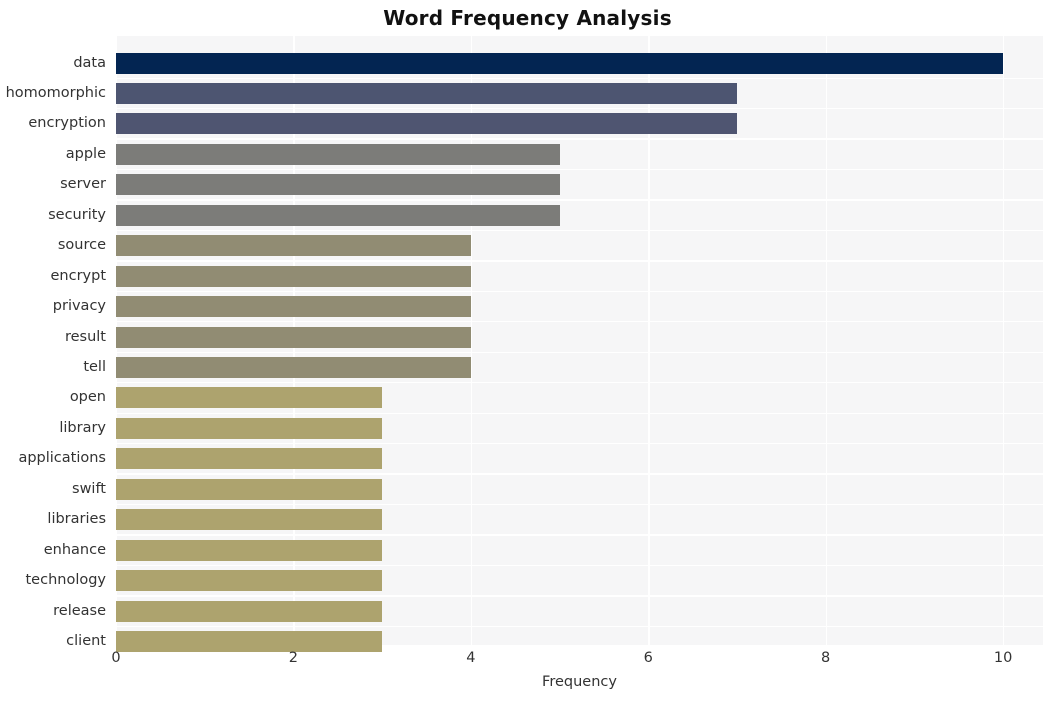  I want to click on page-title: Word Frequency Analysis, so click(527, 18).